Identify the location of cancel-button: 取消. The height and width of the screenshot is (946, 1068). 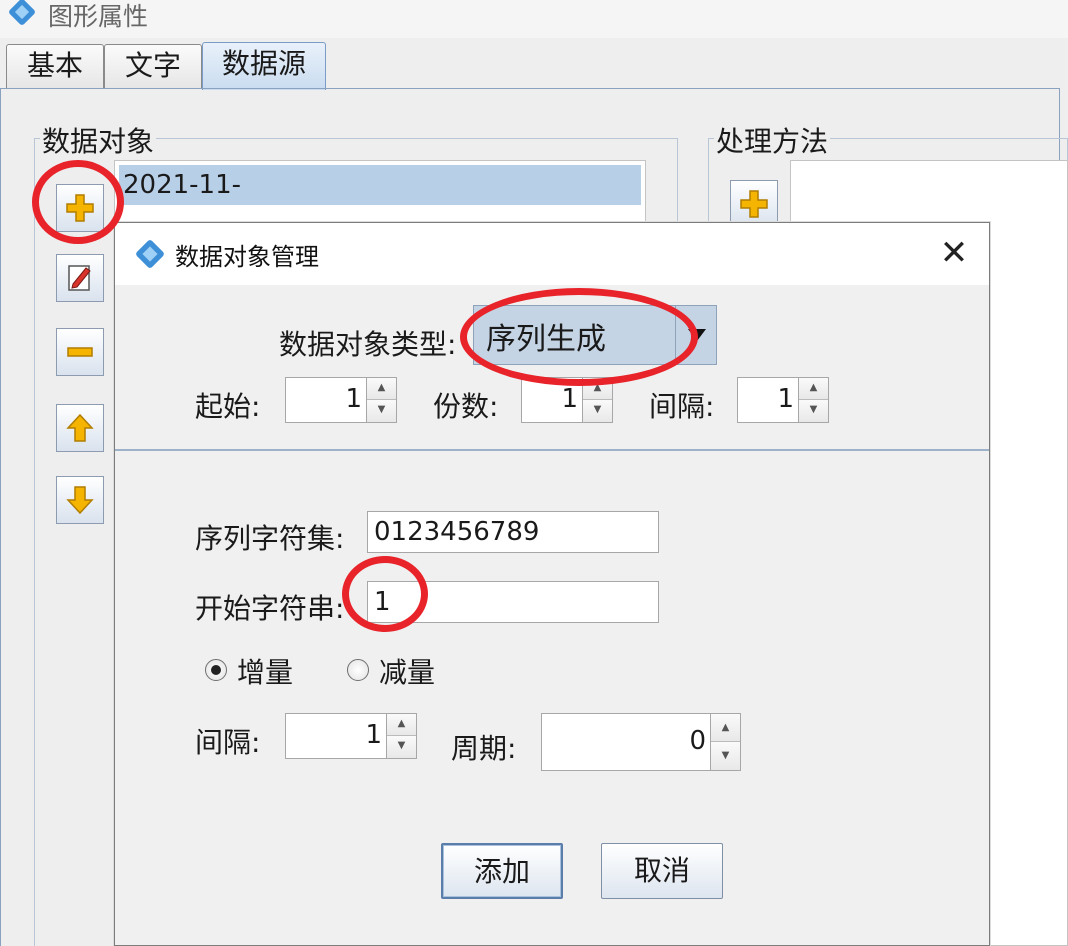
(662, 871).